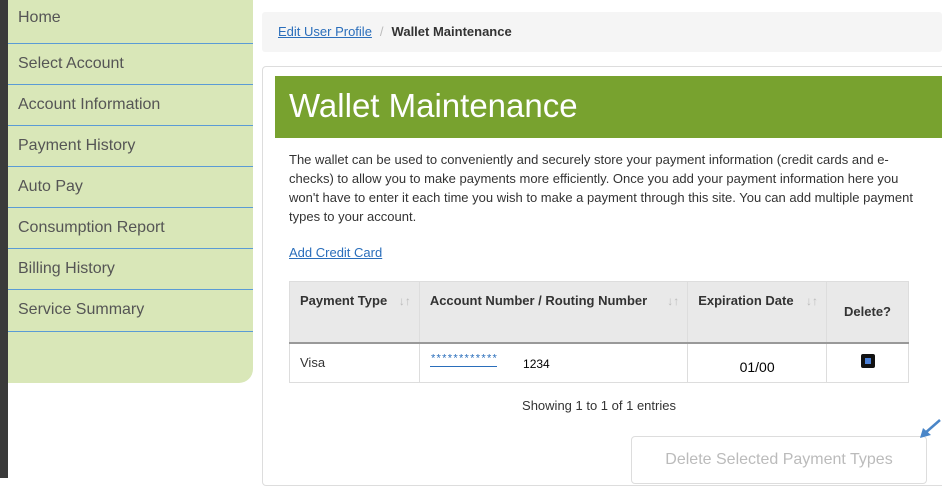 This screenshot has width=942, height=486. What do you see at coordinates (746, 300) in the screenshot?
I see `column-header-label: Expiration Date` at bounding box center [746, 300].